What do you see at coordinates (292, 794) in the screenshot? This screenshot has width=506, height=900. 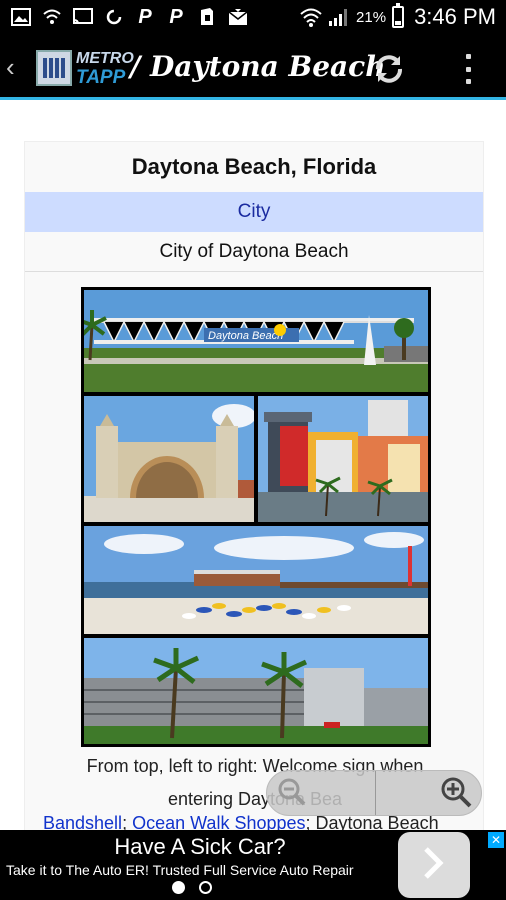 I see `zoom-out-icon` at bounding box center [292, 794].